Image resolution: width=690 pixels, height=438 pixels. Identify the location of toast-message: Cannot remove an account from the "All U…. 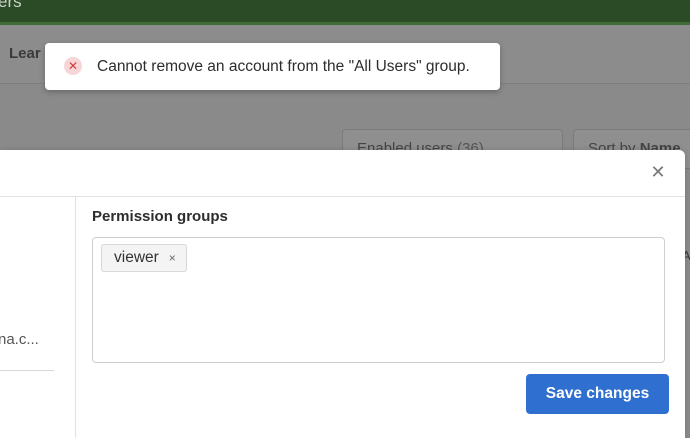
(283, 66).